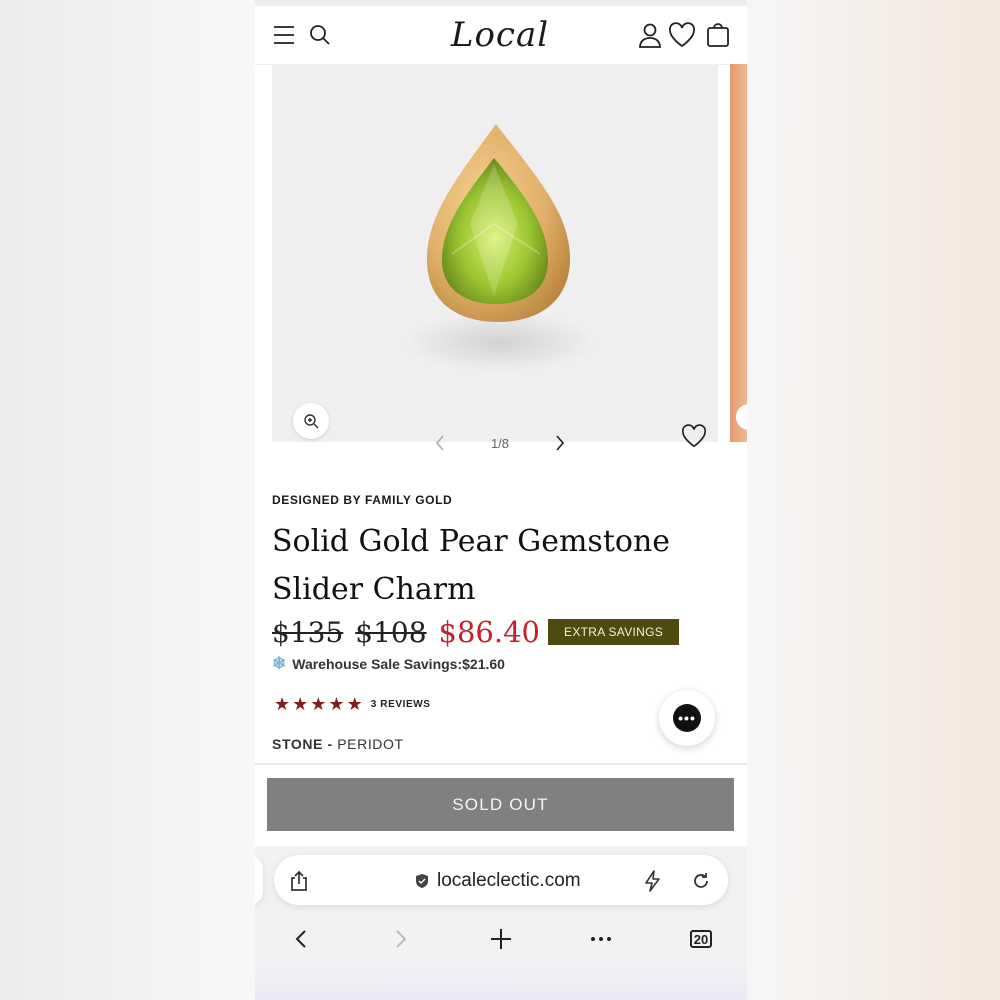 The width and height of the screenshot is (1000, 1000). What do you see at coordinates (489, 632) in the screenshot?
I see `price-sale: $86.40` at bounding box center [489, 632].